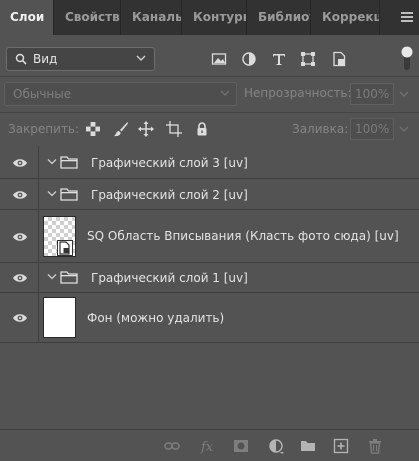 The height and width of the screenshot is (461, 419). What do you see at coordinates (174, 129) in the screenshot?
I see `lock-artboard-icon` at bounding box center [174, 129].